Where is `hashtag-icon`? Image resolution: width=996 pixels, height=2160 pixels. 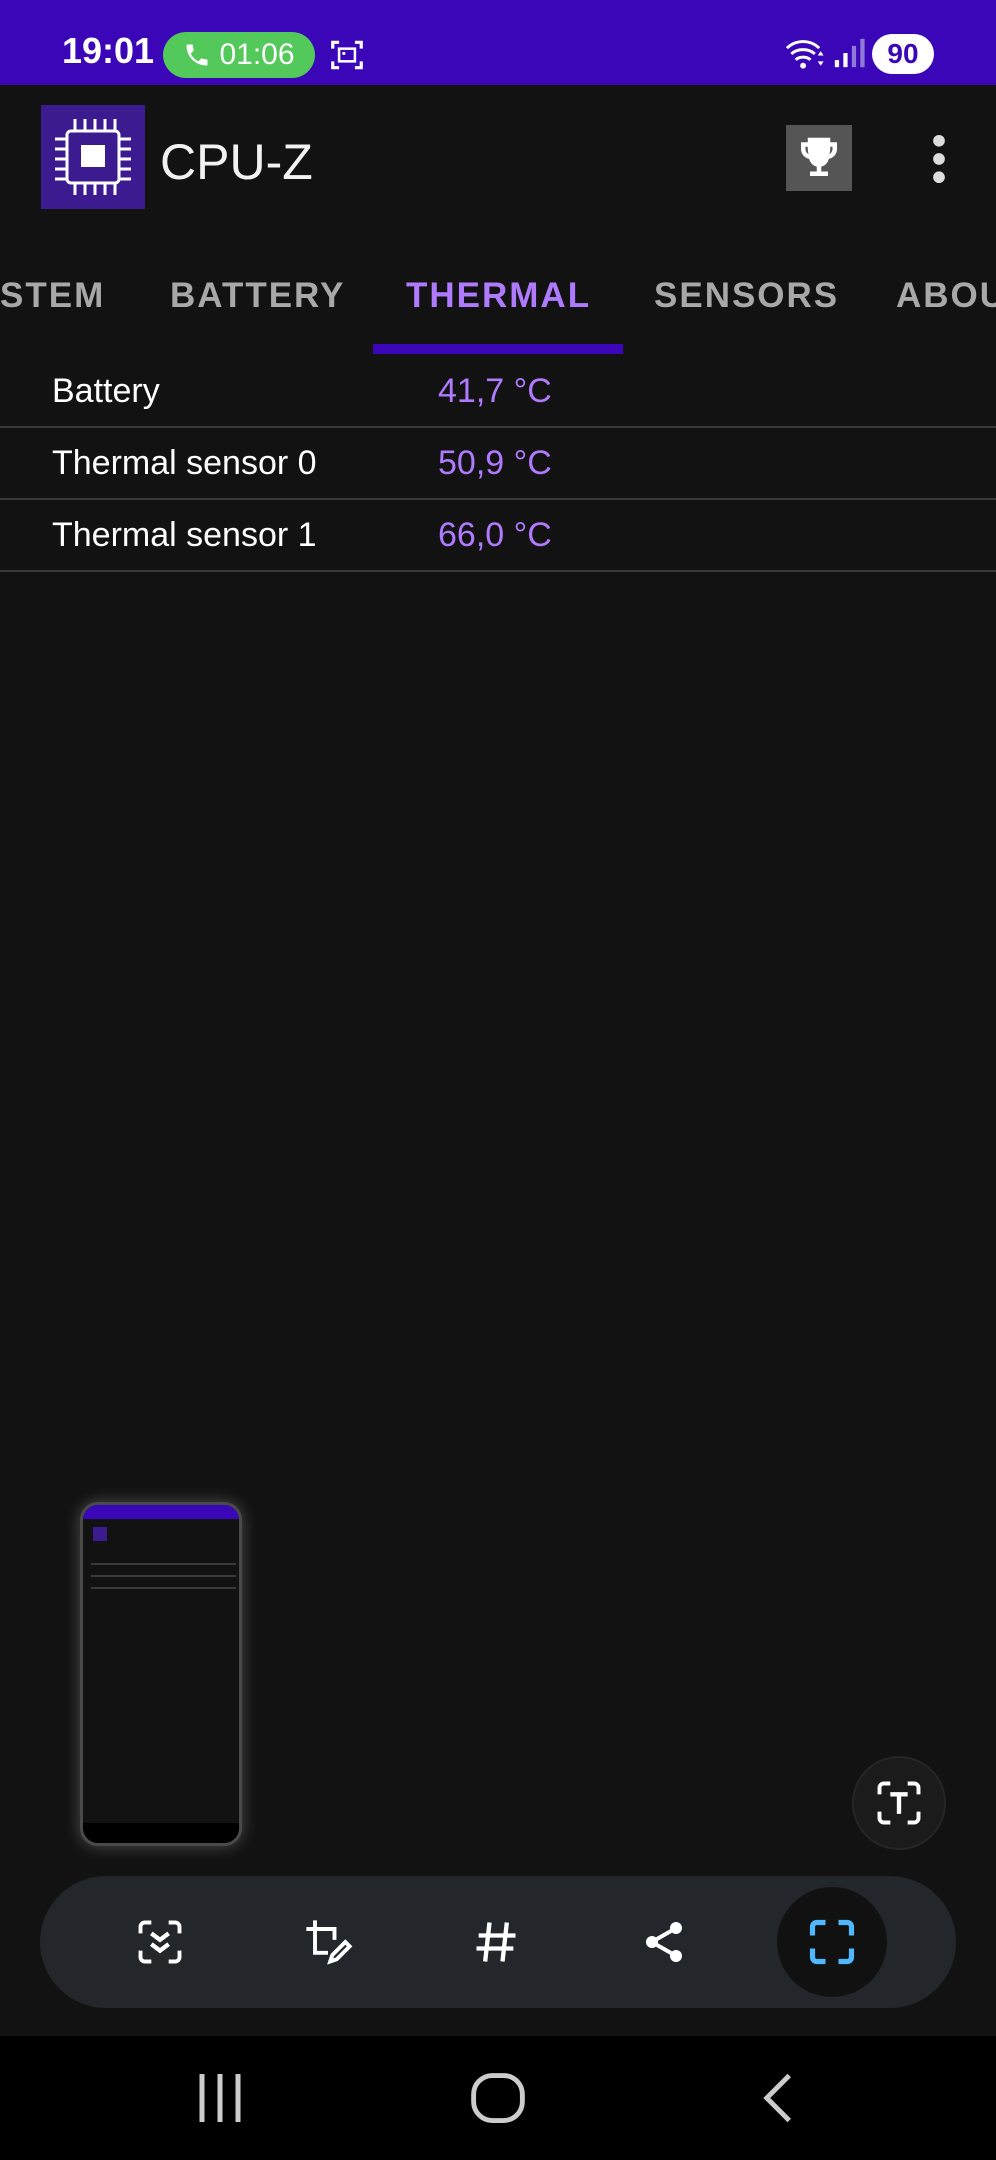
hashtag-icon is located at coordinates (496, 1942).